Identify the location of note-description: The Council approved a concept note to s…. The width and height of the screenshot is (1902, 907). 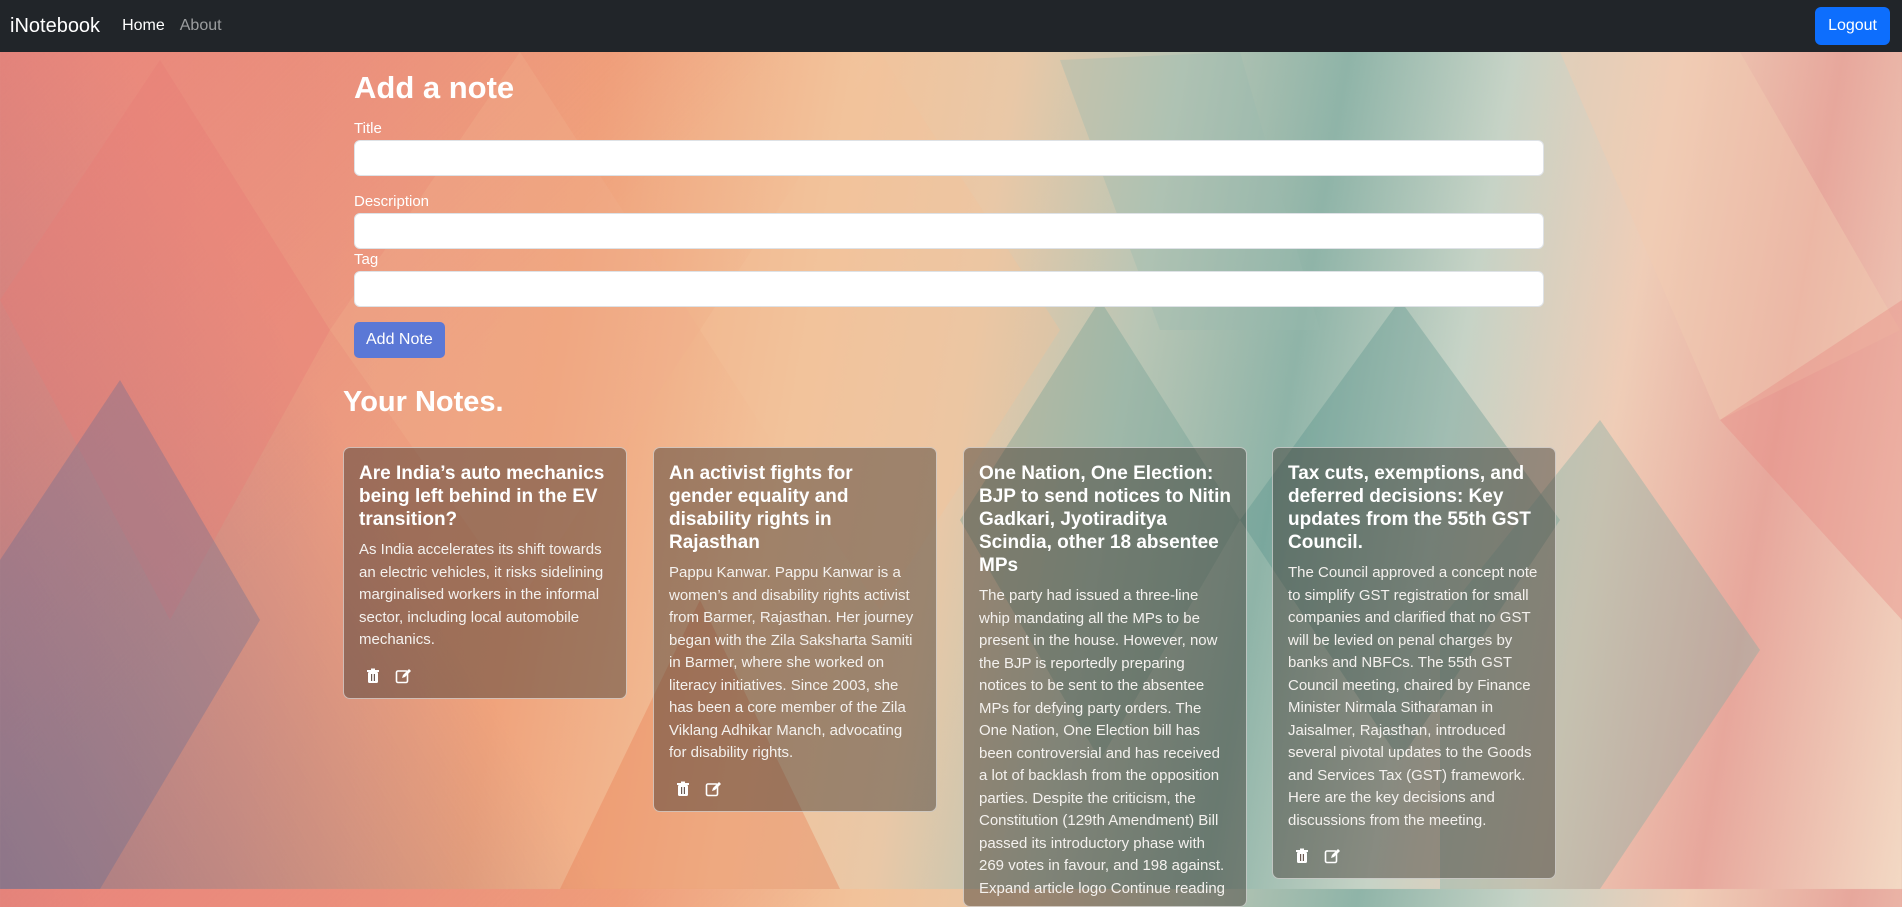
(1413, 696).